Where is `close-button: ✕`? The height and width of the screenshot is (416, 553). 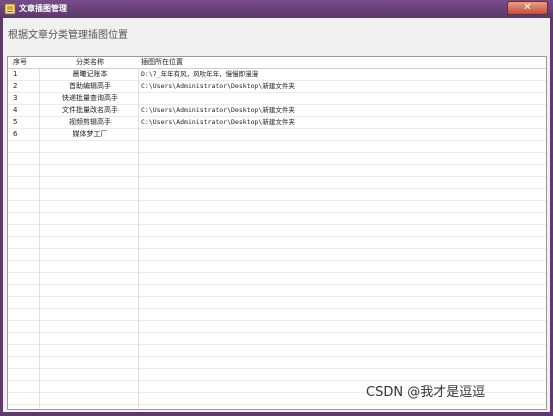 close-button: ✕ is located at coordinates (527, 8).